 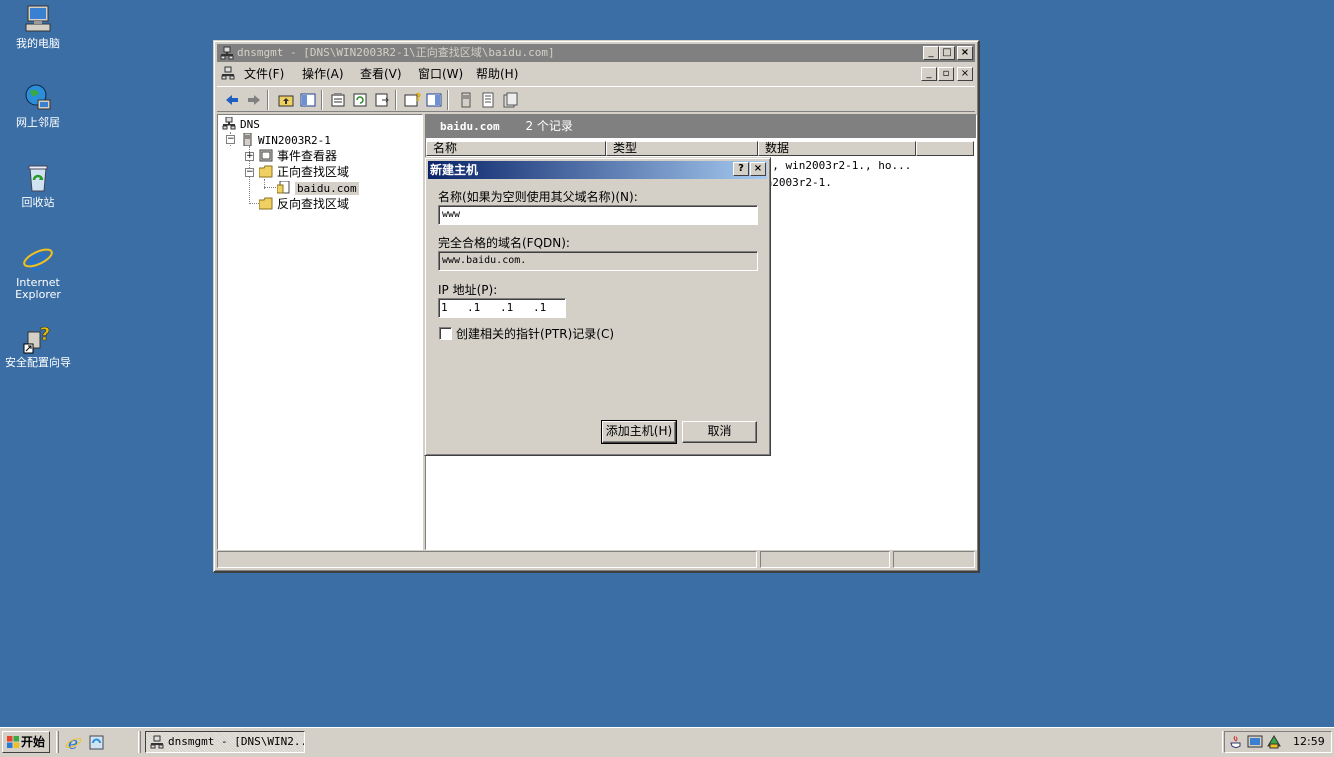 I want to click on column-header-type: 类型, so click(x=682, y=148).